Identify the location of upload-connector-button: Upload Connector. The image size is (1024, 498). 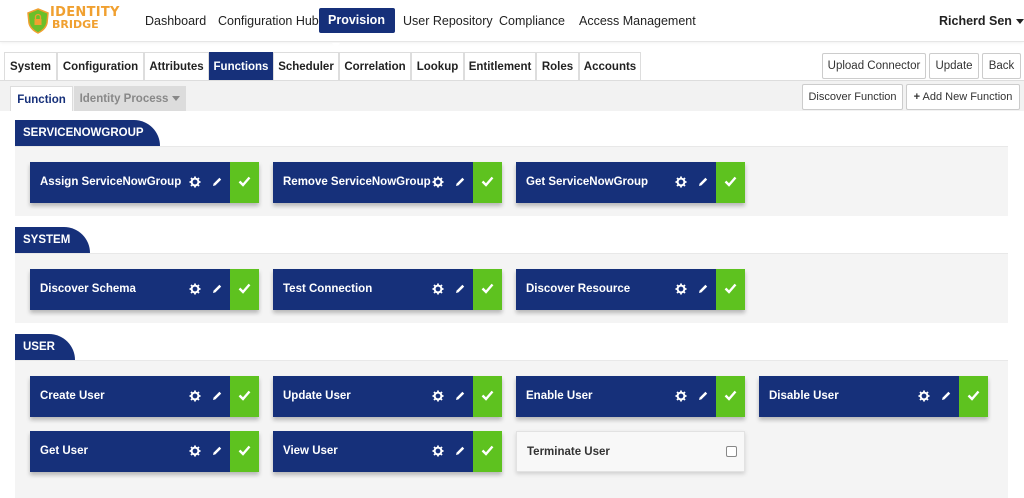
(874, 66).